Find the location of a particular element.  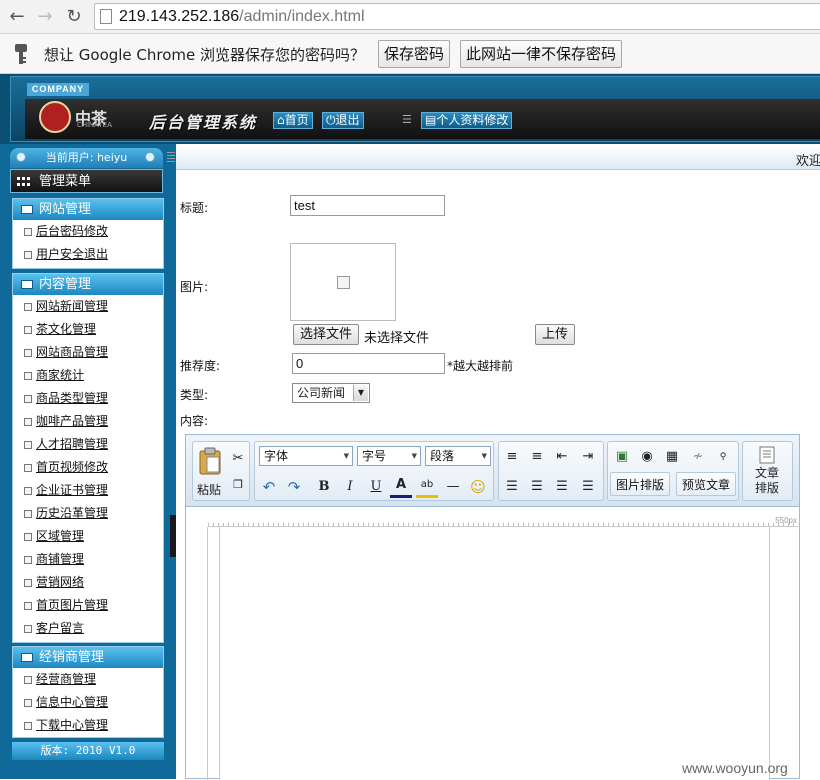

group-header: 经销商管理 is located at coordinates (88, 657).